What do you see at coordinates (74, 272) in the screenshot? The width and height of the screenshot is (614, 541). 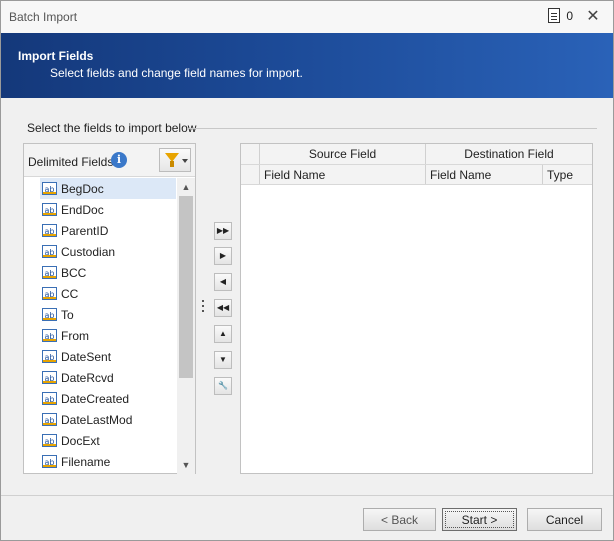 I see `field-item-label: BCC` at bounding box center [74, 272].